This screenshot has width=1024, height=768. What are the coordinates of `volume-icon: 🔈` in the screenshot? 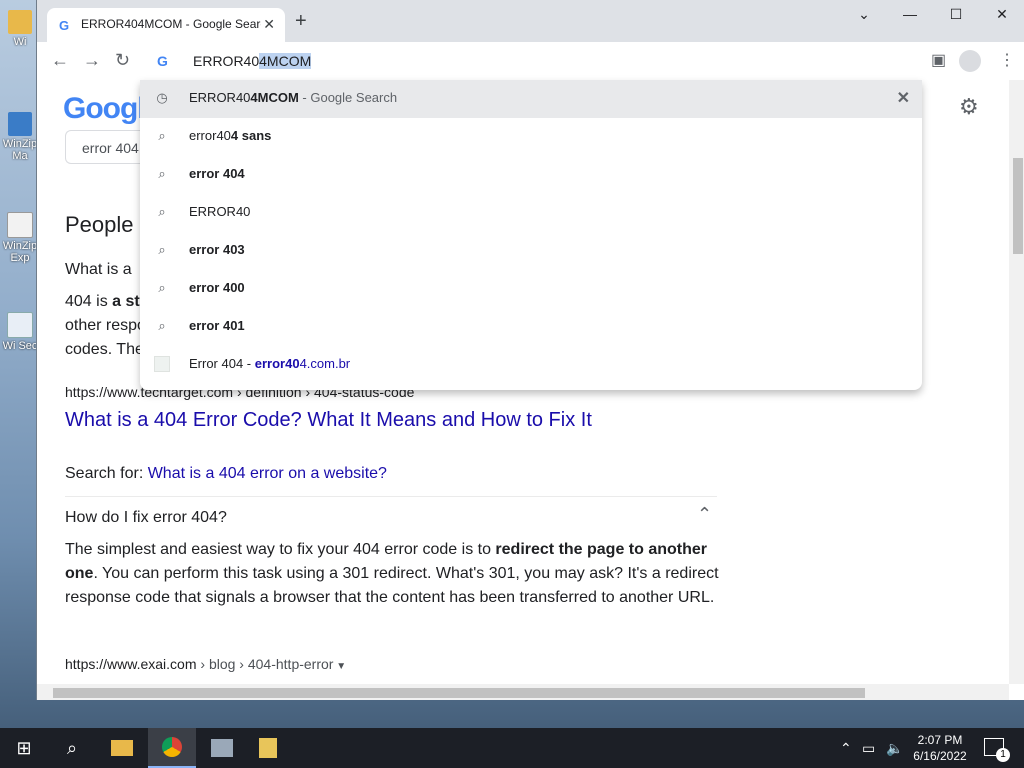 It's located at (894, 748).